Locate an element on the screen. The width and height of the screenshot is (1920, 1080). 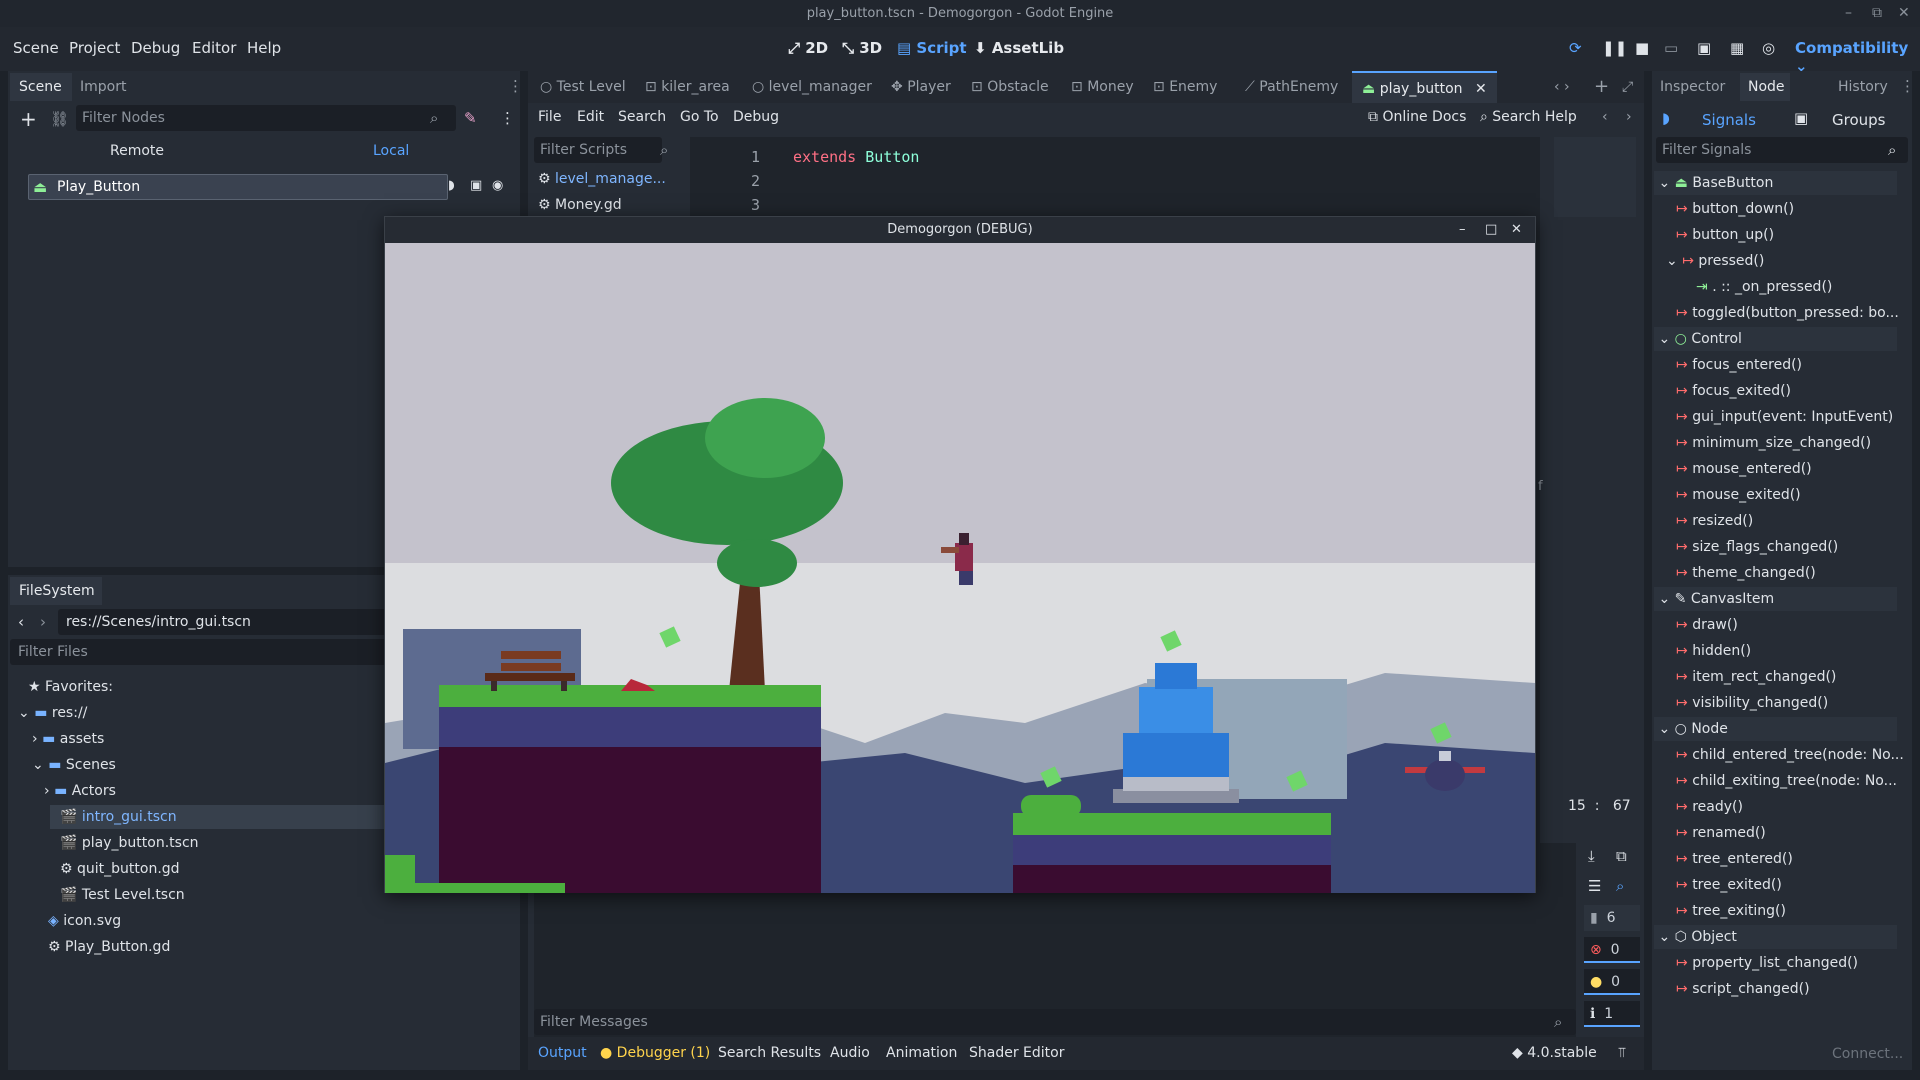
new-tab-icon: + is located at coordinates (1601, 87).